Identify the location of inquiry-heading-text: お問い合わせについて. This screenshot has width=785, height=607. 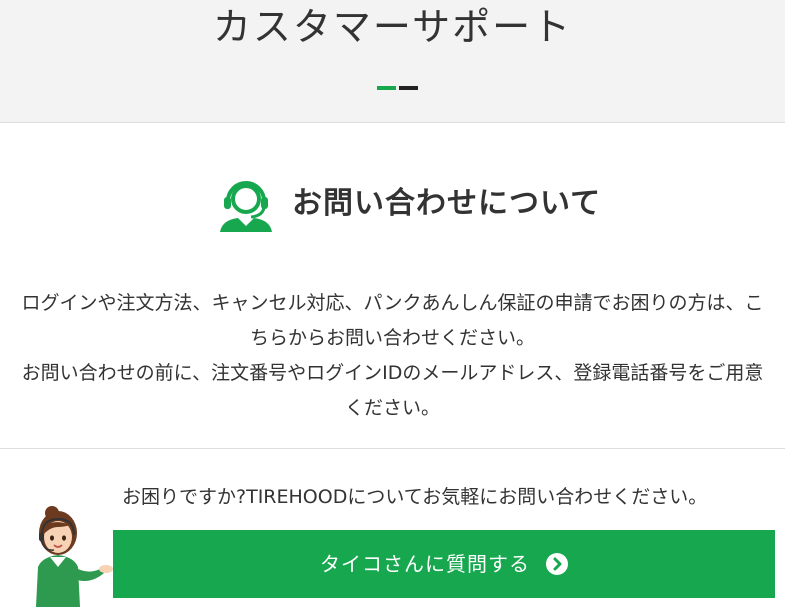
(447, 203).